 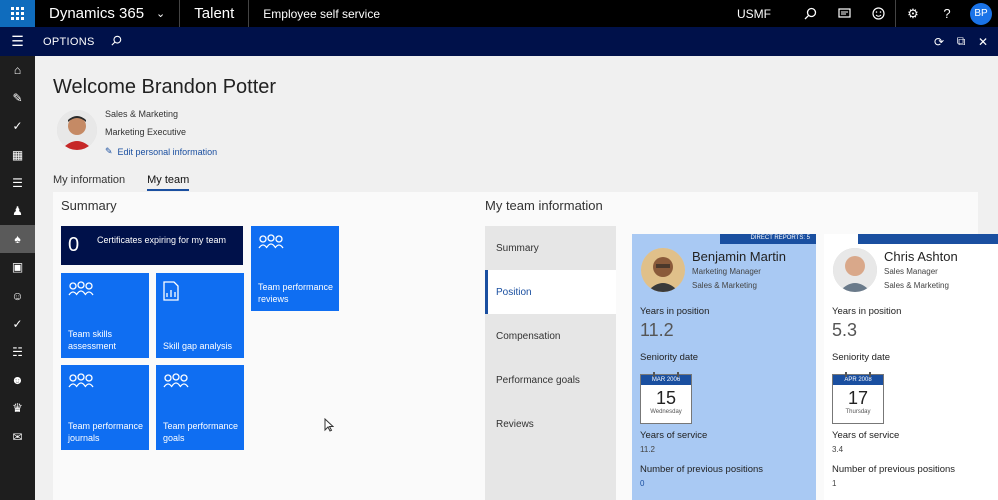 What do you see at coordinates (666, 378) in the screenshot?
I see `calendar-month: MAR 2006` at bounding box center [666, 378].